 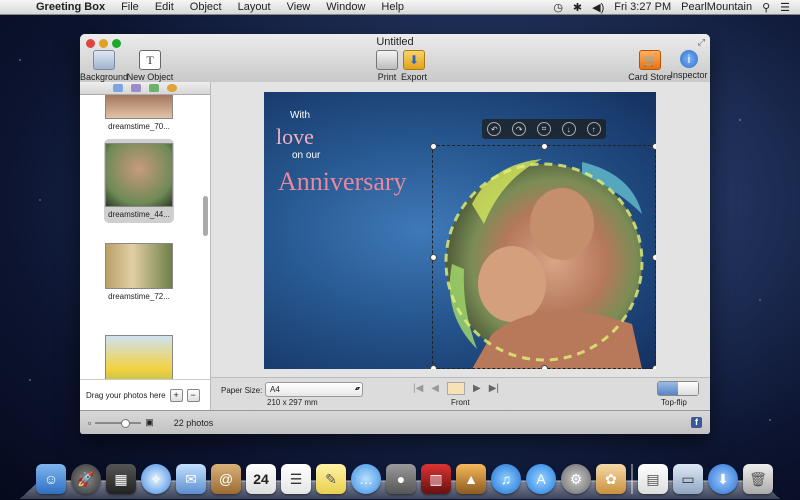 What do you see at coordinates (191, 479) in the screenshot?
I see `mail-icon: ✉` at bounding box center [191, 479].